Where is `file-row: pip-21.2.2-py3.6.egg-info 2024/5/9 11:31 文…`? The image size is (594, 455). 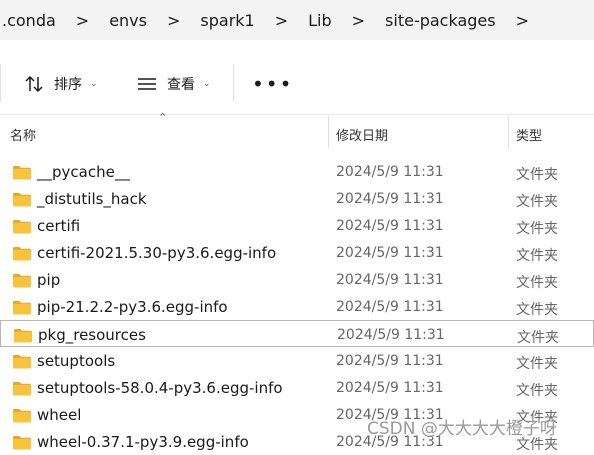
file-row: pip-21.2.2-py3.6.egg-info 2024/5/9 11:31 文… is located at coordinates (297, 306).